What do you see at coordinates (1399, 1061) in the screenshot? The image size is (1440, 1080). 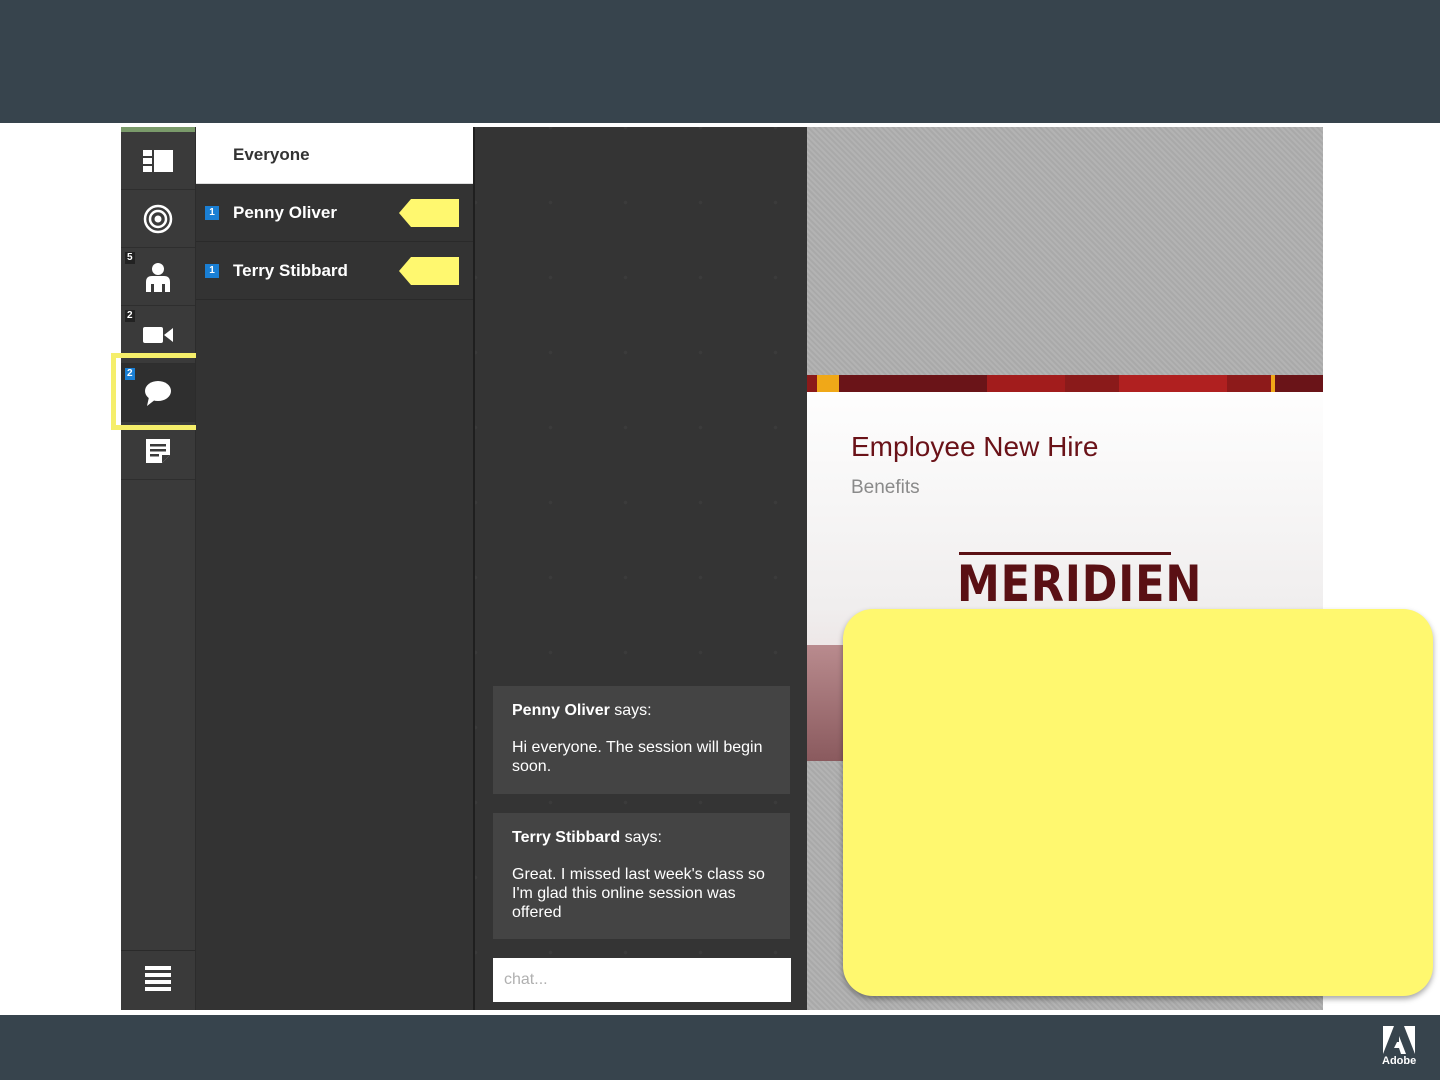 I see `adobe-wordmark: Adobe` at bounding box center [1399, 1061].